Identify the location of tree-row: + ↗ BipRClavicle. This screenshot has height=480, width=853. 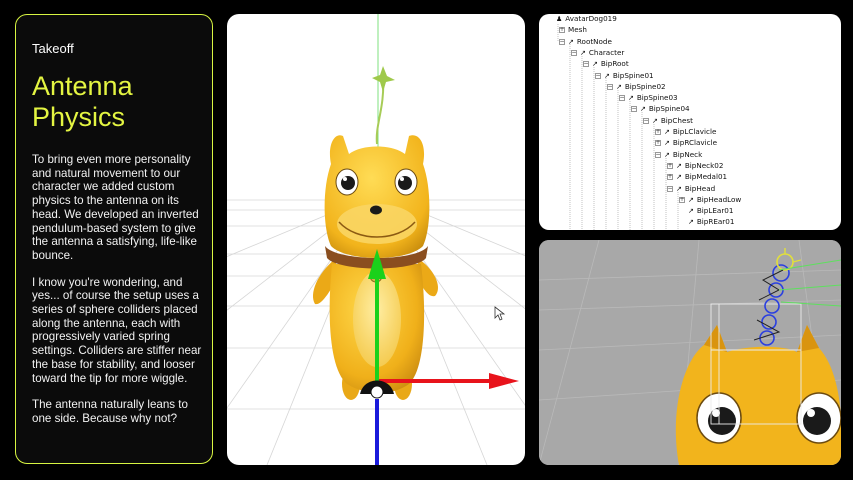
(686, 143).